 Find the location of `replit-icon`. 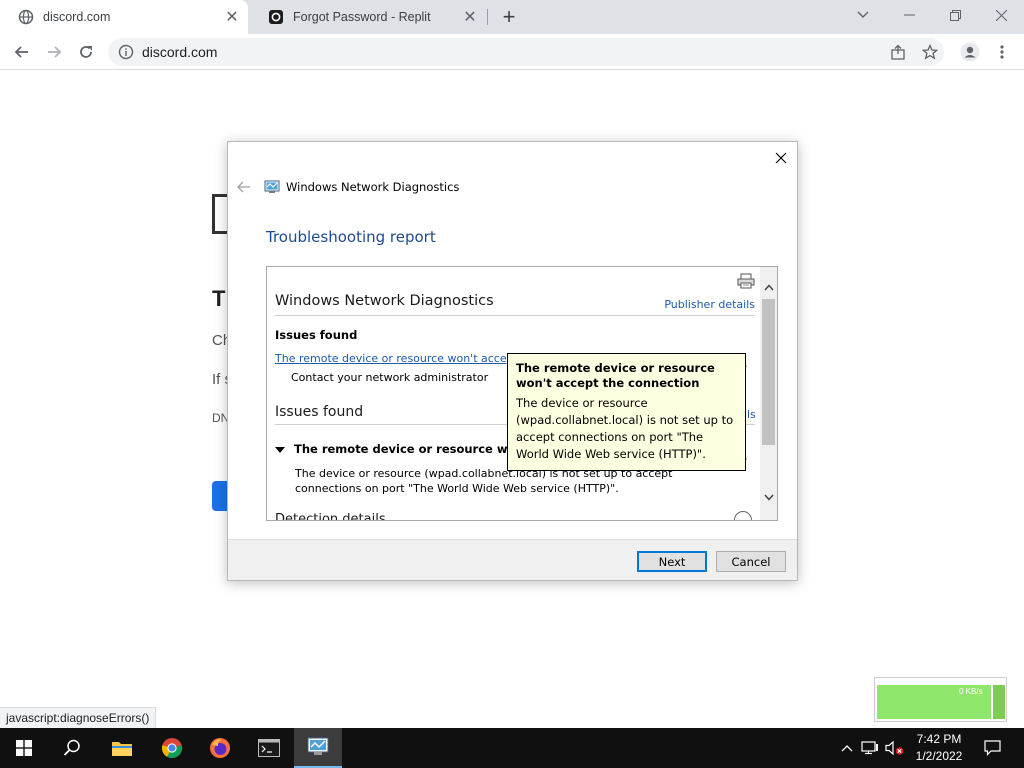

replit-icon is located at coordinates (276, 17).